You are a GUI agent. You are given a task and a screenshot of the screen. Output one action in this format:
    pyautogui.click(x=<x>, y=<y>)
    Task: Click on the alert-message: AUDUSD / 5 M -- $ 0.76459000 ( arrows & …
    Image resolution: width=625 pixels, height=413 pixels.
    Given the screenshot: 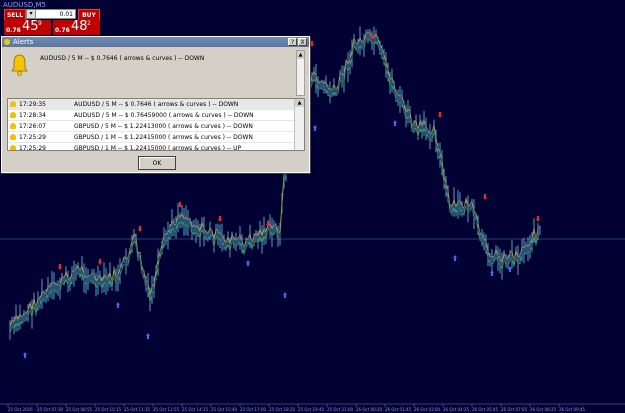 What is the action you would take?
    pyautogui.click(x=164, y=115)
    